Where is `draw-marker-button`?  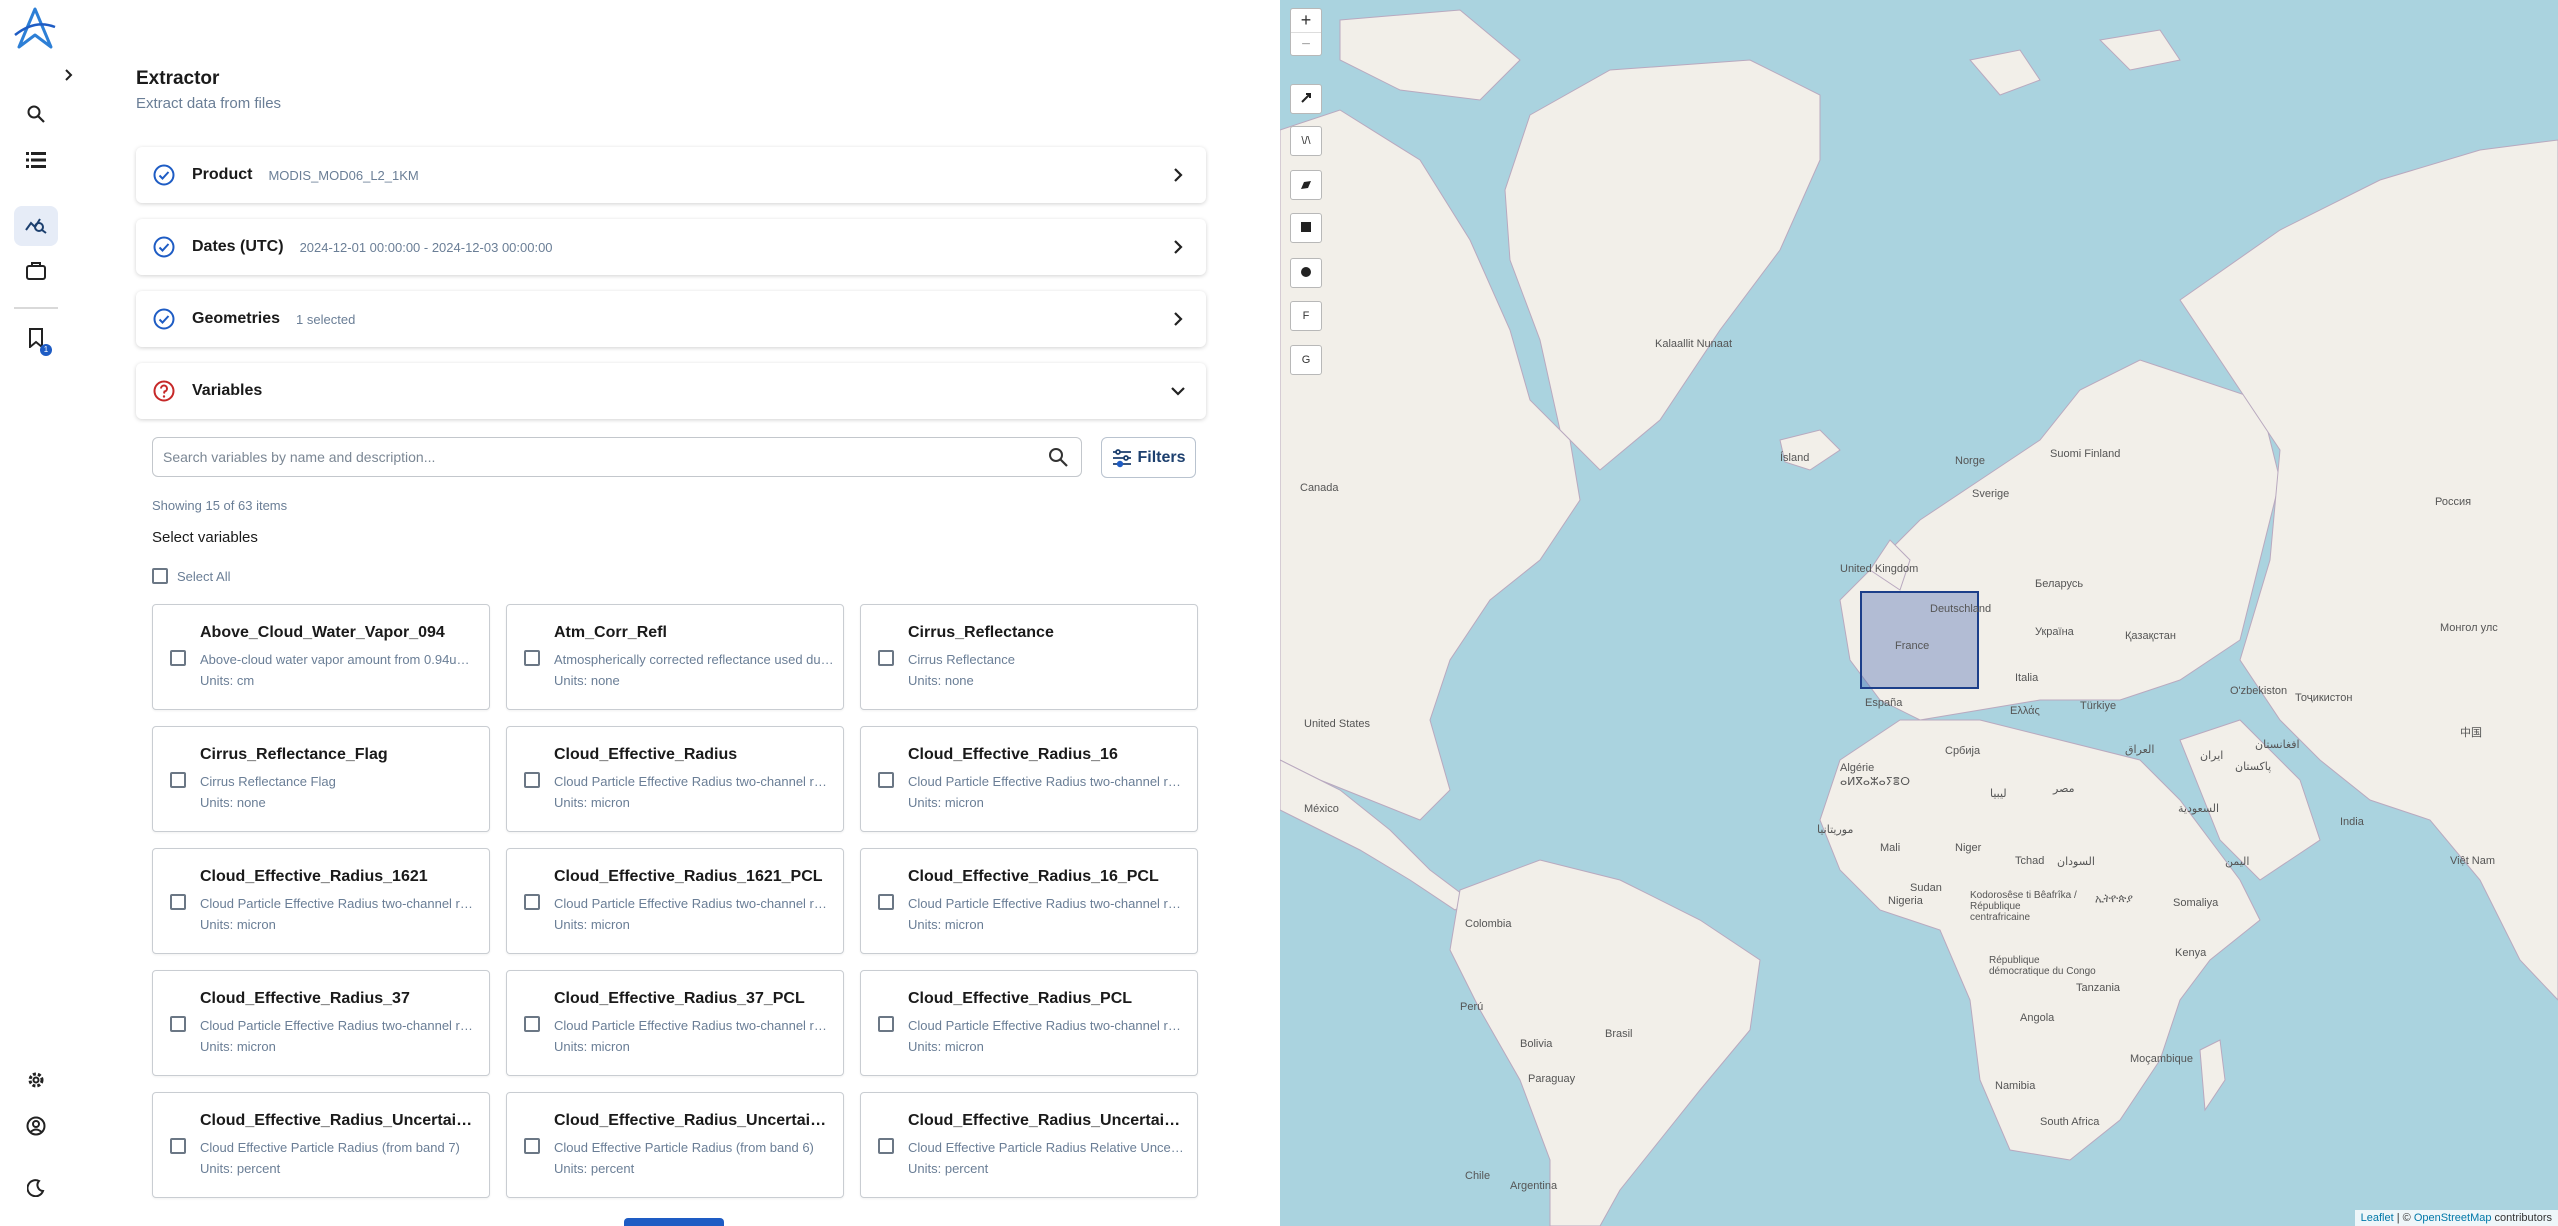
draw-marker-button is located at coordinates (1306, 99).